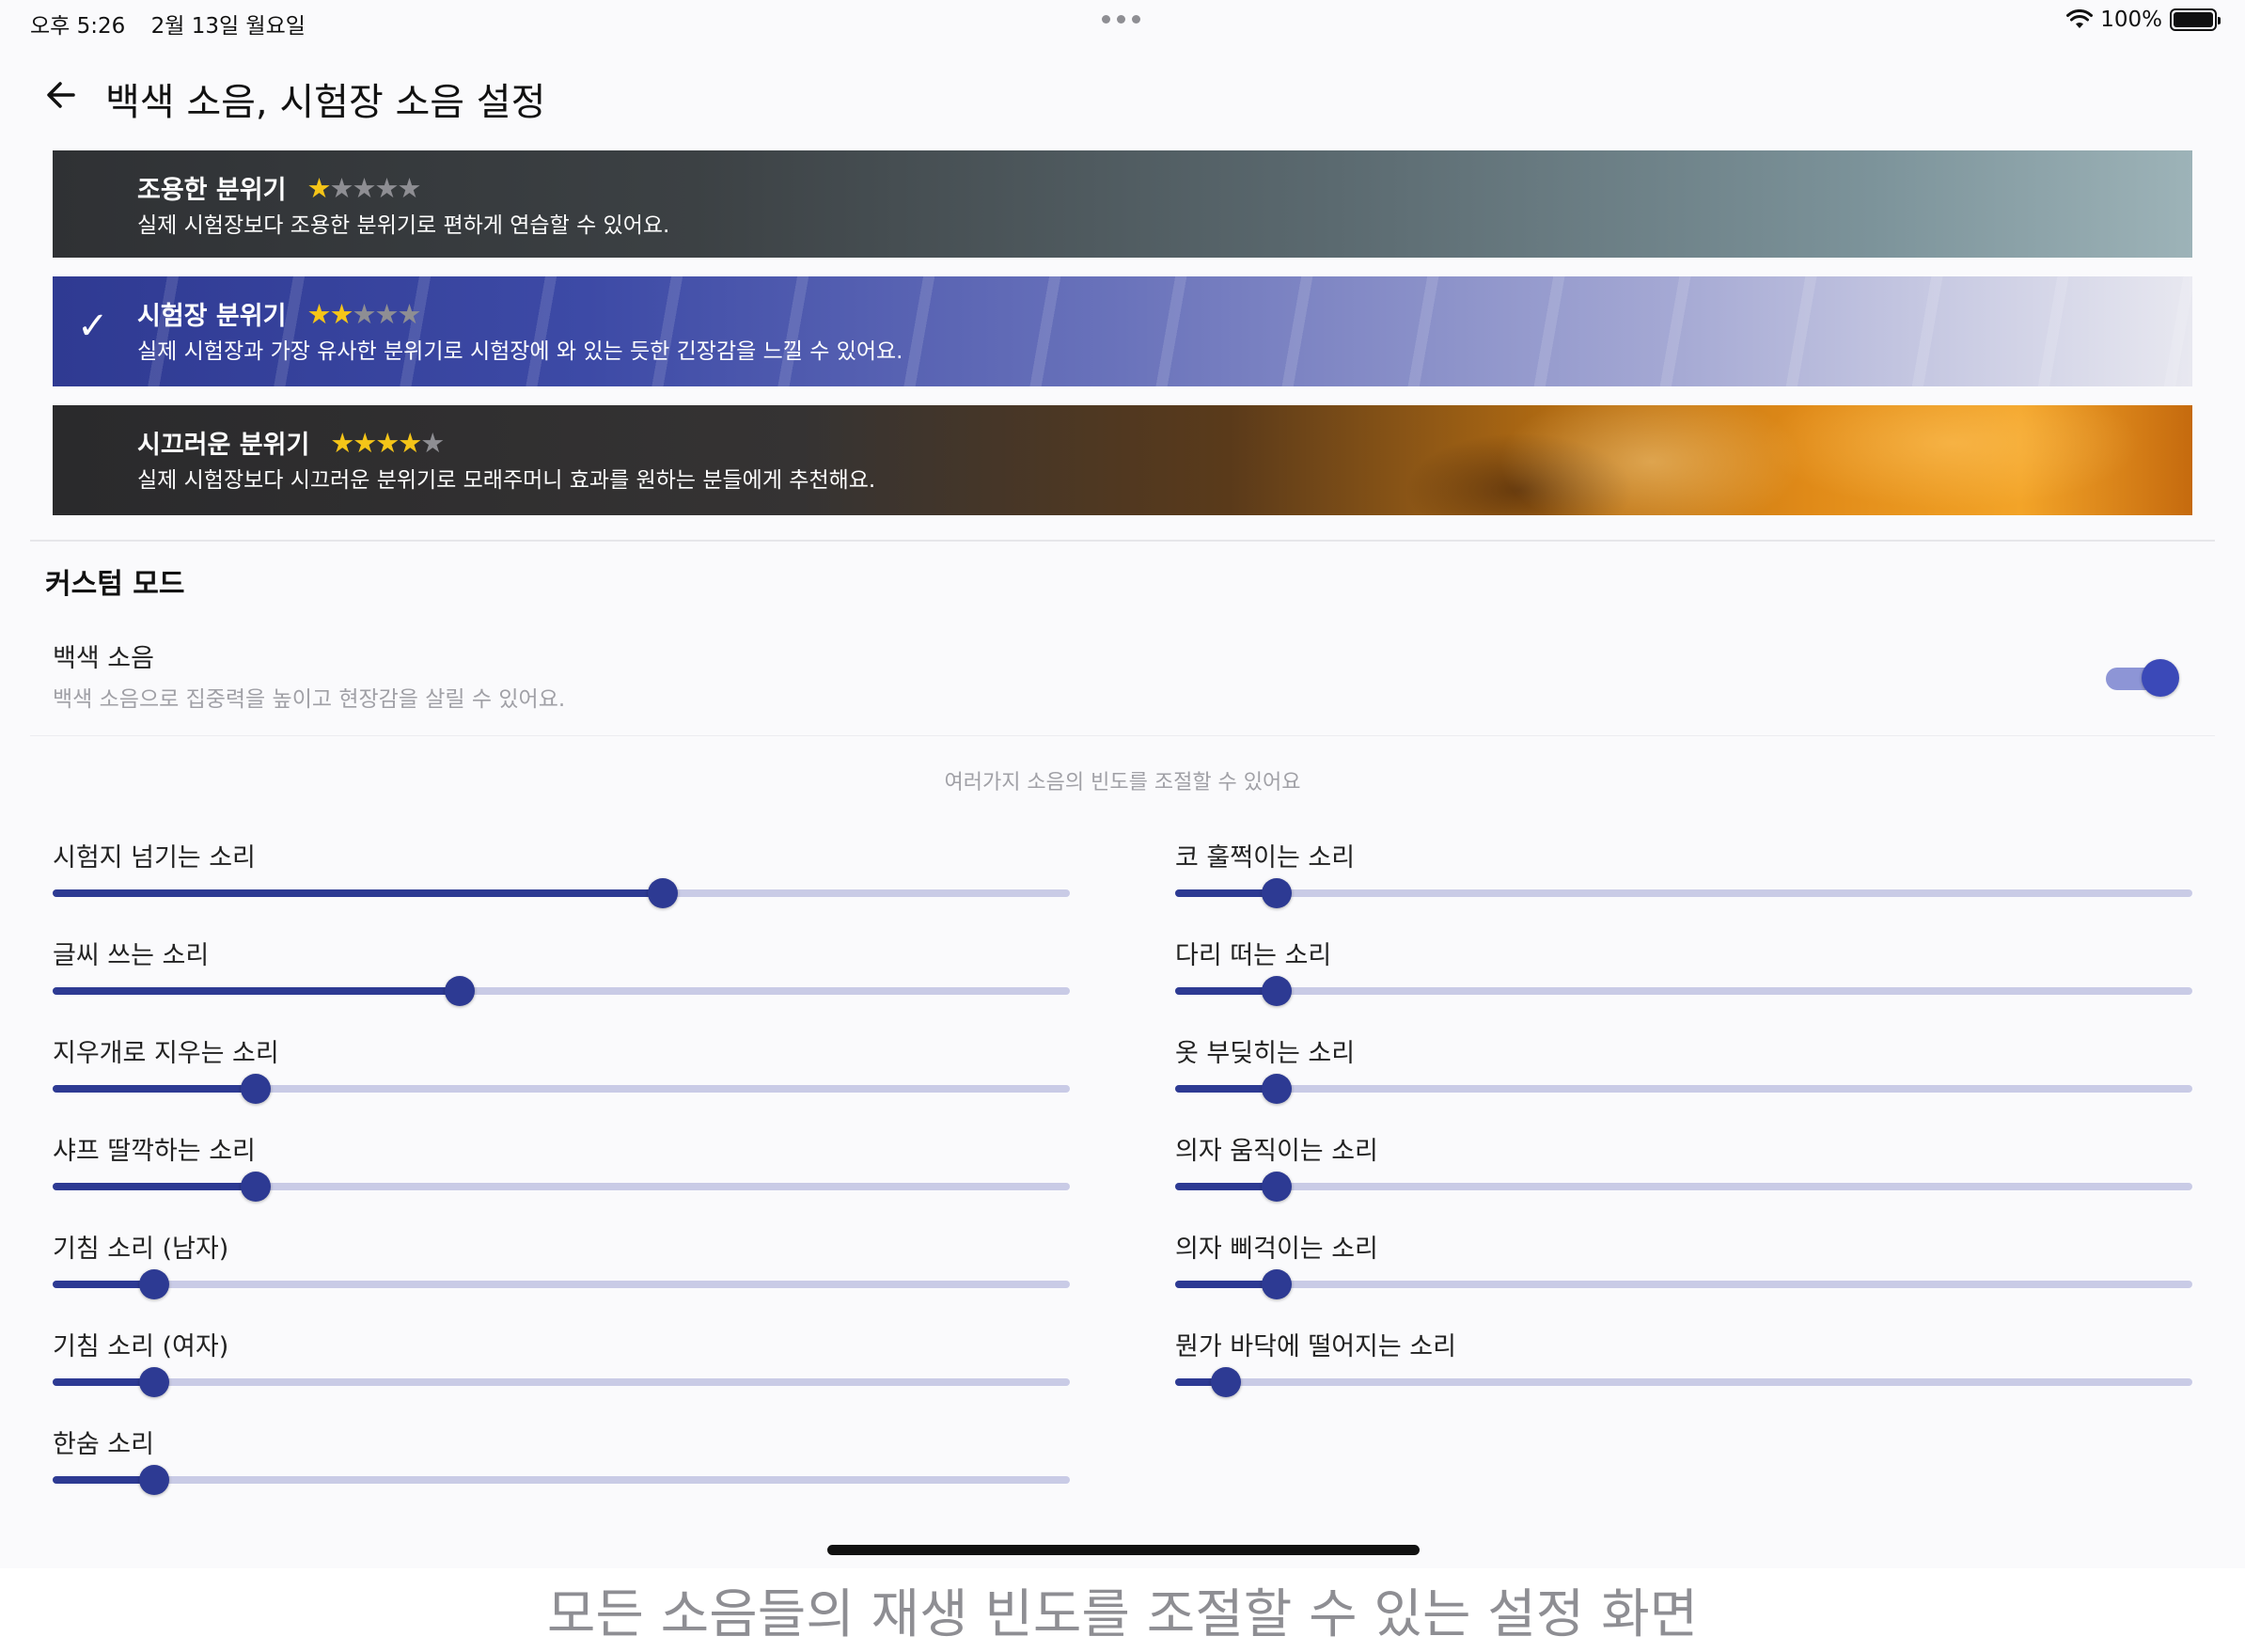 The width and height of the screenshot is (2245, 1652). What do you see at coordinates (223, 446) in the screenshot?
I see `mode-title: 시끄러운 분위기` at bounding box center [223, 446].